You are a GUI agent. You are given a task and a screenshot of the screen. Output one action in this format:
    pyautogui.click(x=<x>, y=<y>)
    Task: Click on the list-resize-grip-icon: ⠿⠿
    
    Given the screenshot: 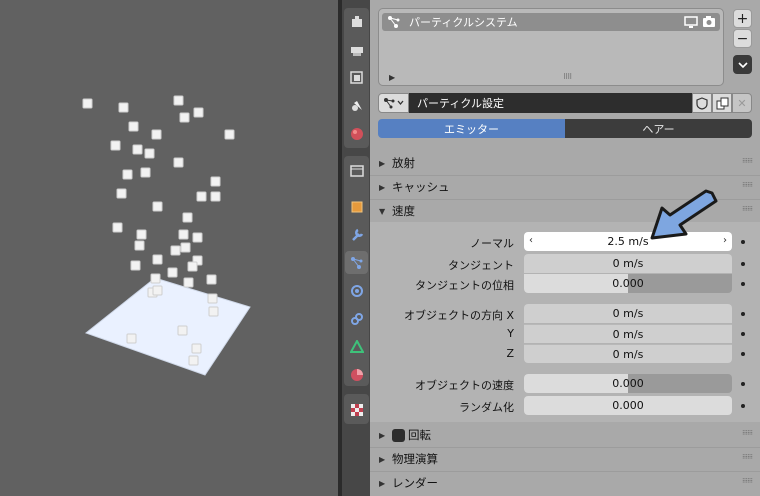 What is the action you would take?
    pyautogui.click(x=567, y=77)
    